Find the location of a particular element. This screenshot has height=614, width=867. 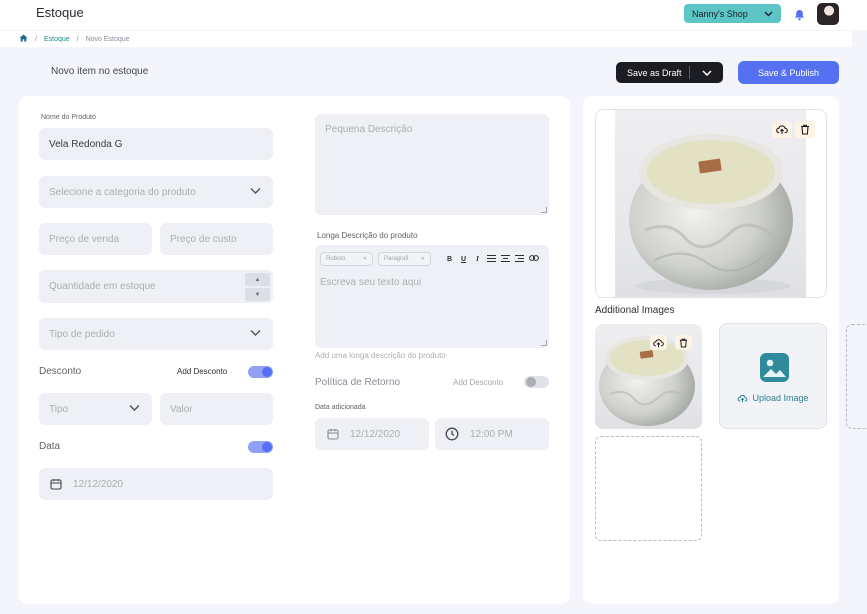

link-icon is located at coordinates (534, 259).